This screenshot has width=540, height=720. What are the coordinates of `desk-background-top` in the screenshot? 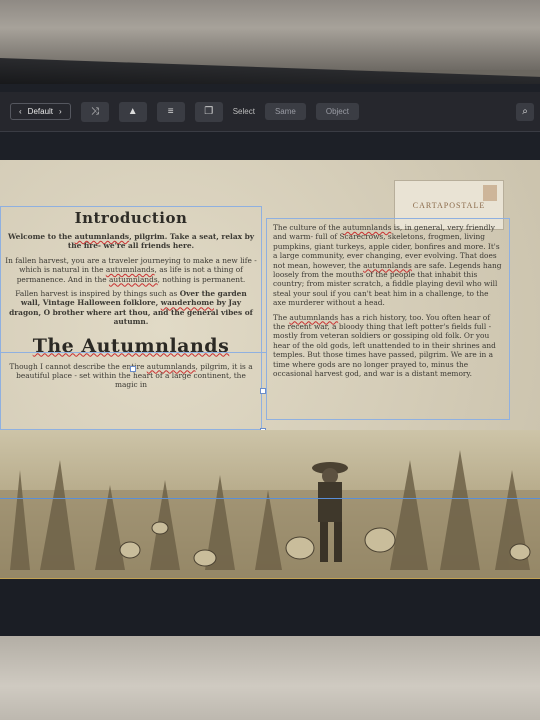 It's located at (270, 35).